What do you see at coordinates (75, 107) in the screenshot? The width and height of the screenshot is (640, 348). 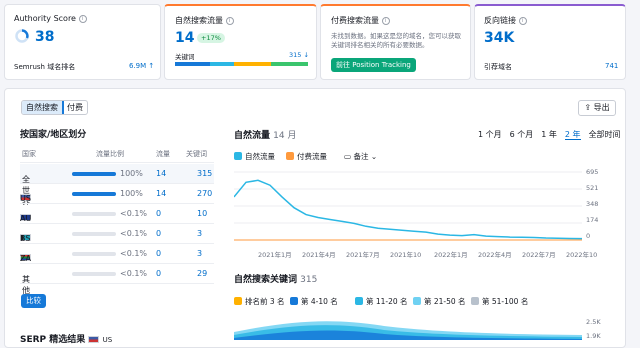 I see `tab-paid: 付费` at bounding box center [75, 107].